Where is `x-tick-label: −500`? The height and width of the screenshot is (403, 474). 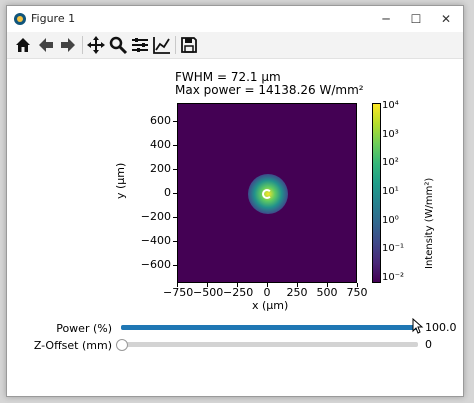
x-tick-label: −500 is located at coordinates (208, 292).